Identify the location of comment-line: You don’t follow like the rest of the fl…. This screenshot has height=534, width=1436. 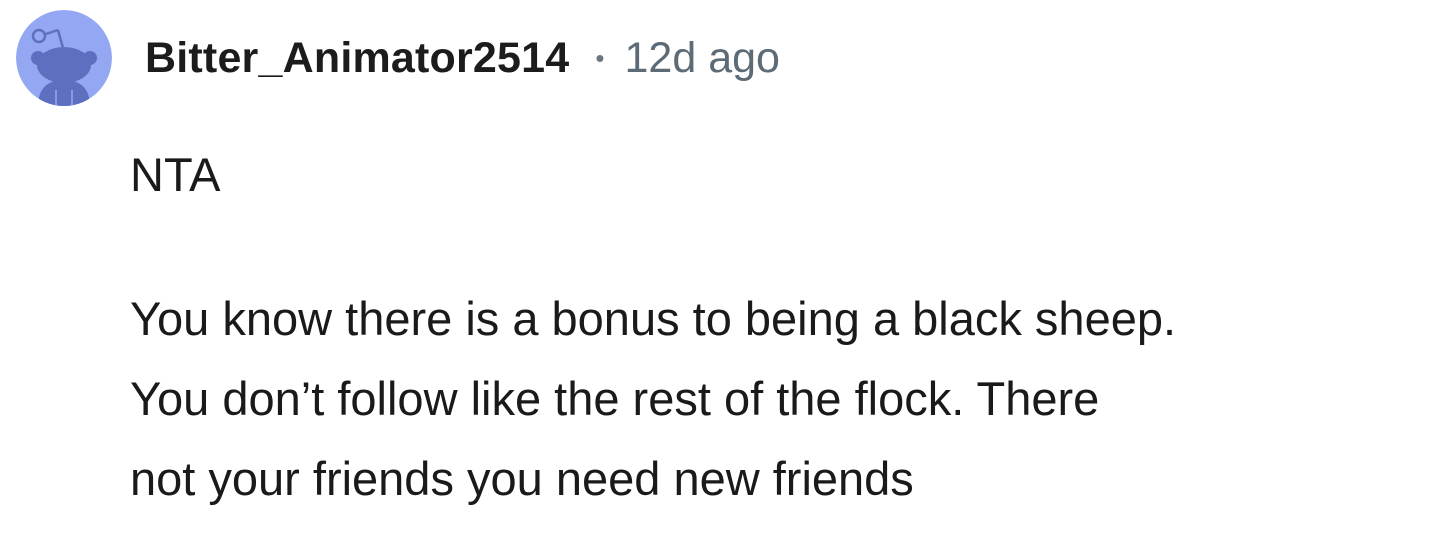
(615, 398).